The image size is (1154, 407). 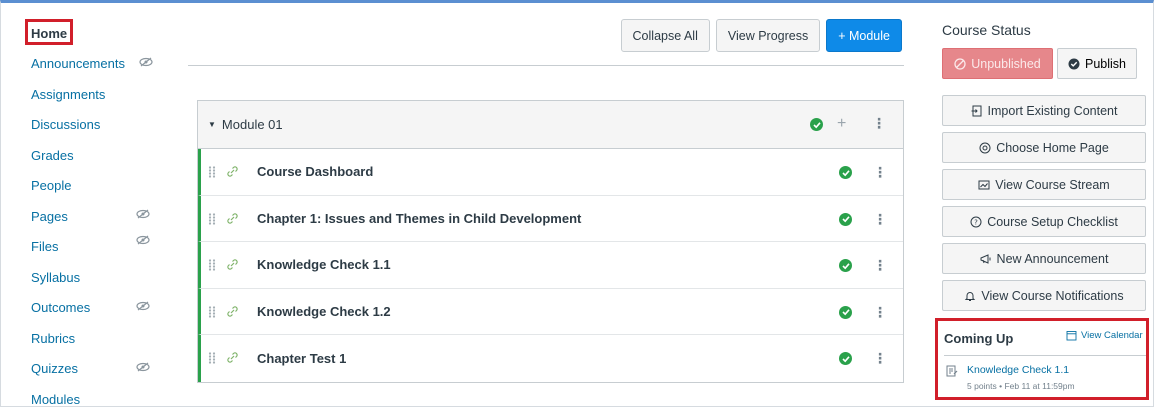 I want to click on publish-label: Publish, so click(x=1105, y=63).